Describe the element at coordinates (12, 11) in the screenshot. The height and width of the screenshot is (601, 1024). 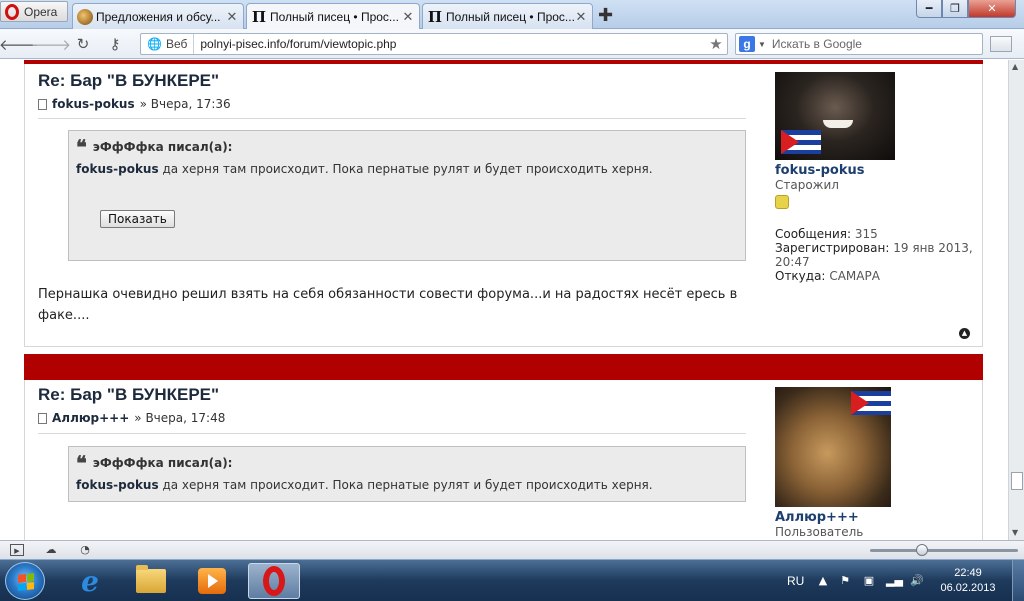
I see `opera-logo-icon` at that location.